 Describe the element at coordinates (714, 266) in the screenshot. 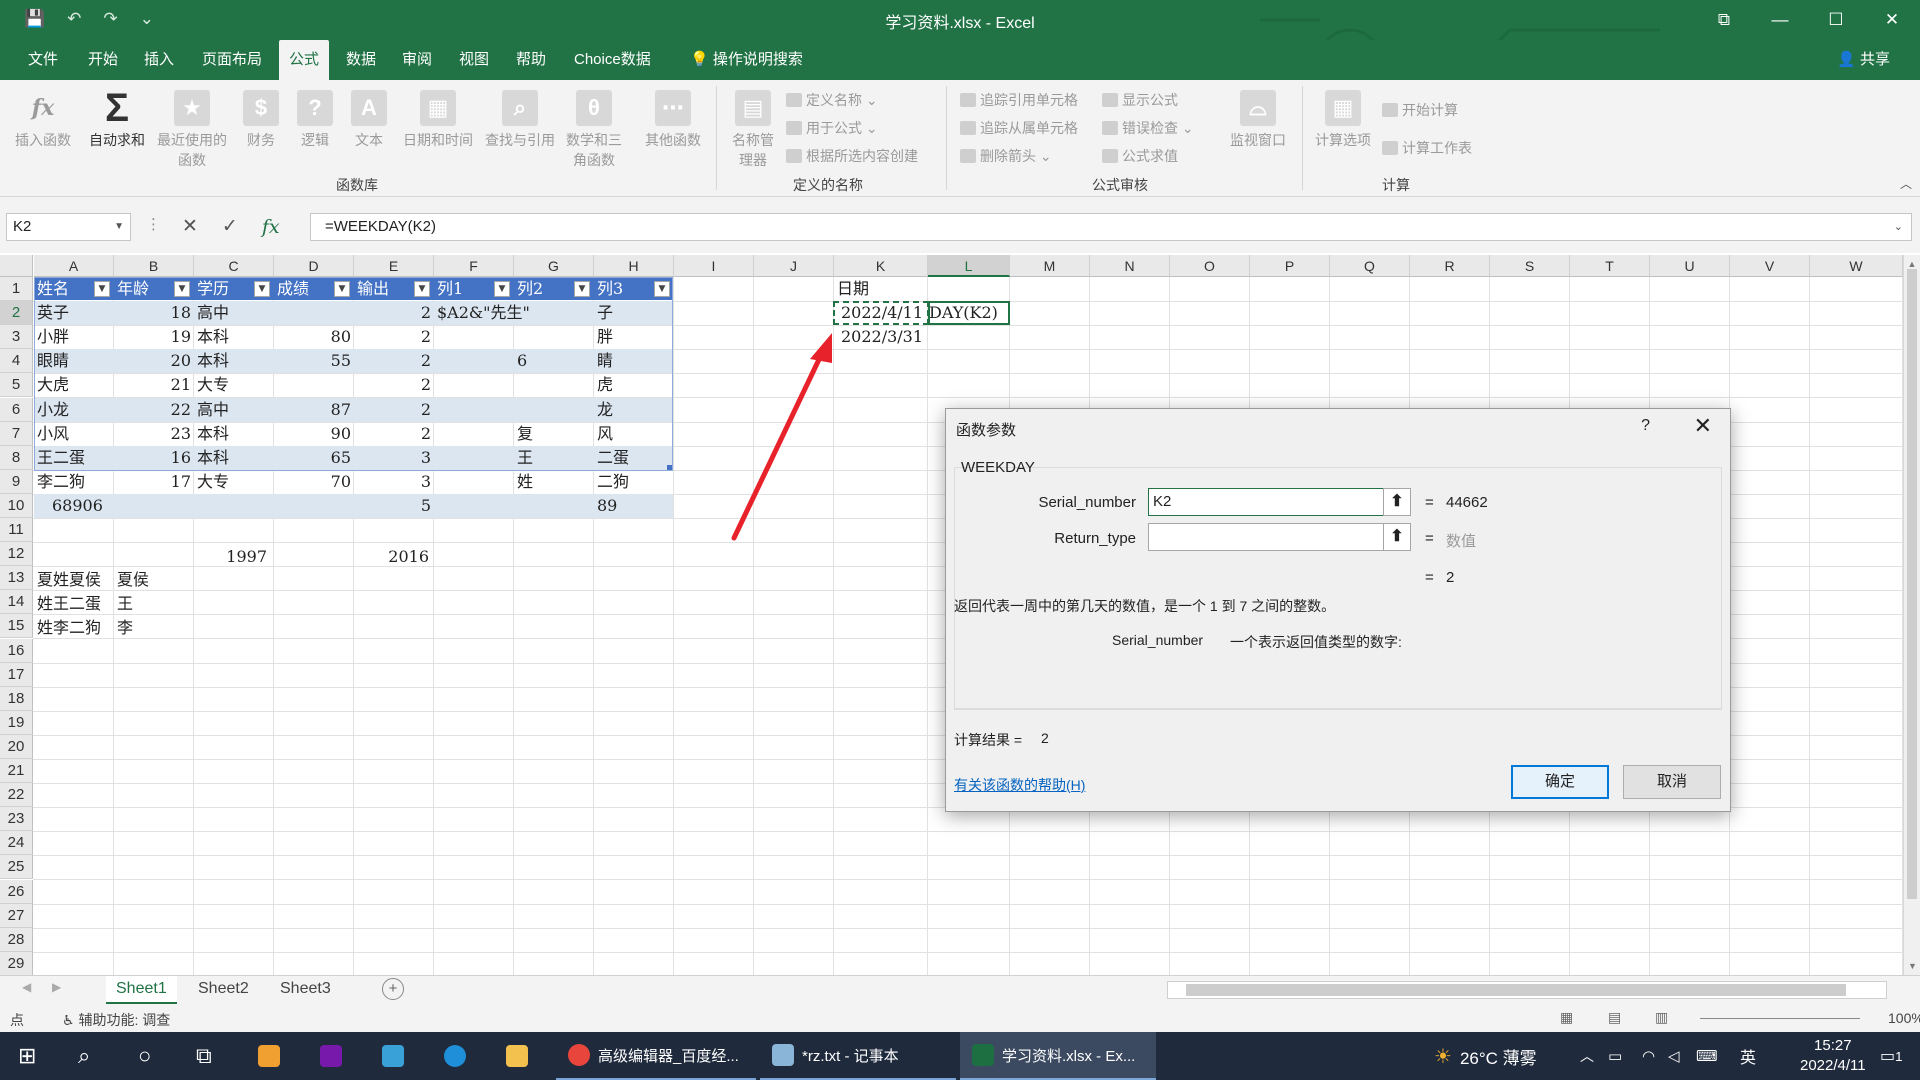

I see `column-header-i: I` at that location.